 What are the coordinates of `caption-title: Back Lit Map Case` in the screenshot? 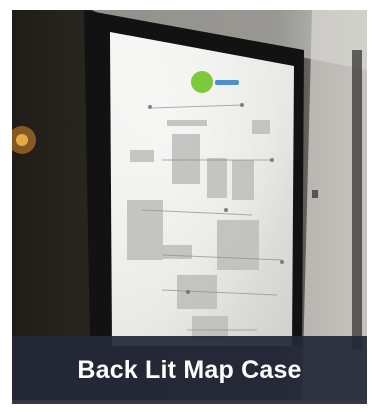 It's located at (189, 369).